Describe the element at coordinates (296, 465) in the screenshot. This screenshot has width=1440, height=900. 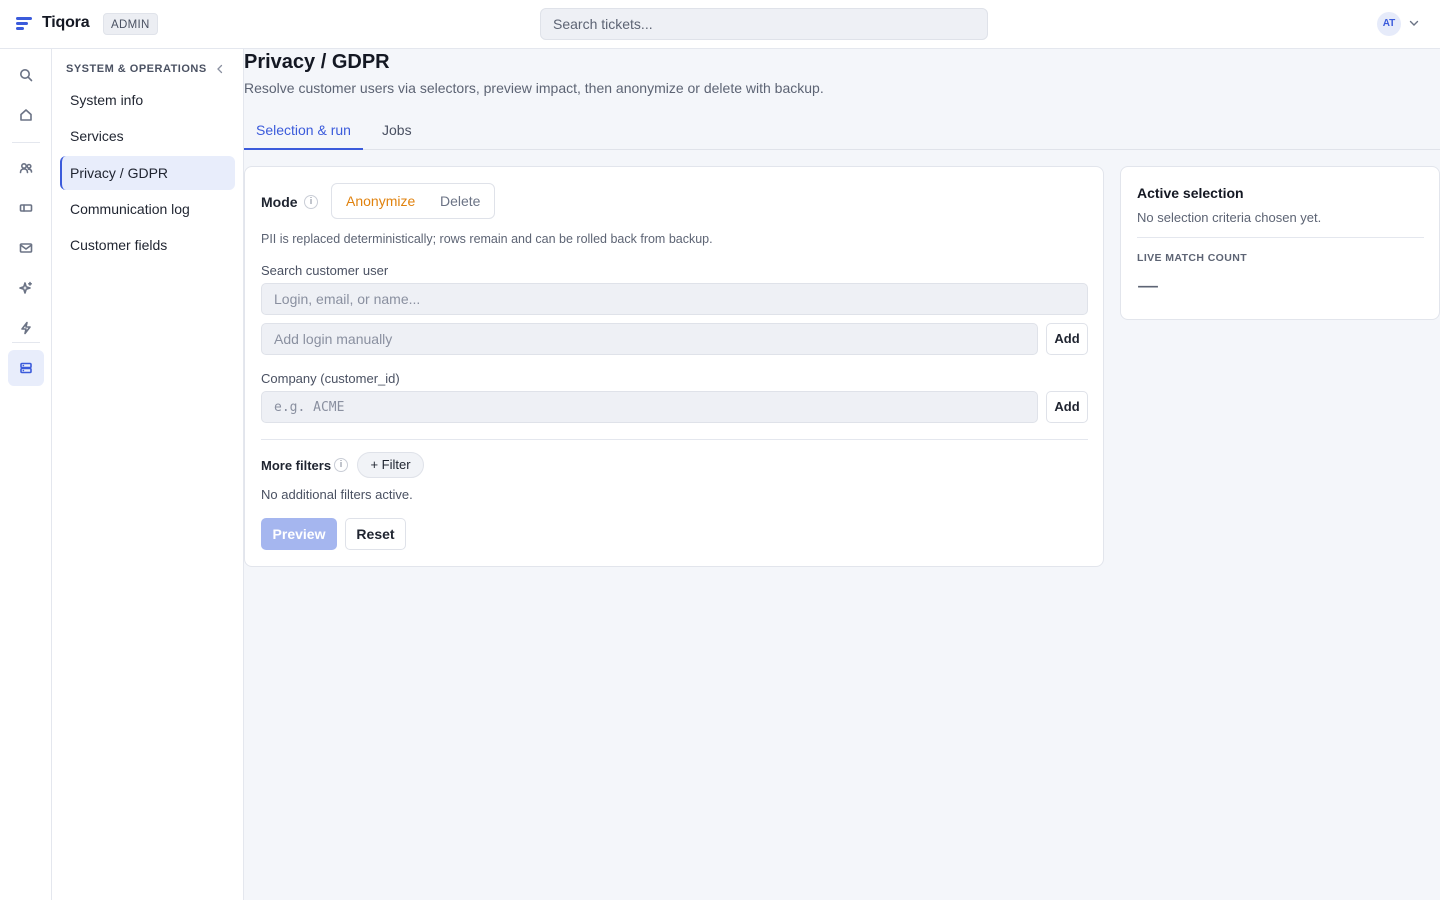
I see `more-filters-label: More filters` at that location.